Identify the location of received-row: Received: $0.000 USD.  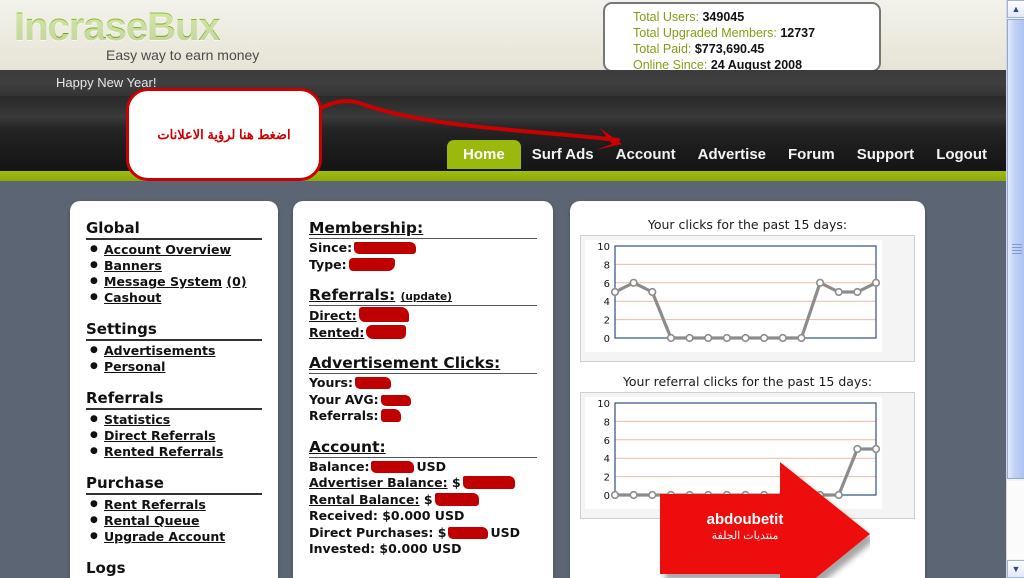
(423, 516).